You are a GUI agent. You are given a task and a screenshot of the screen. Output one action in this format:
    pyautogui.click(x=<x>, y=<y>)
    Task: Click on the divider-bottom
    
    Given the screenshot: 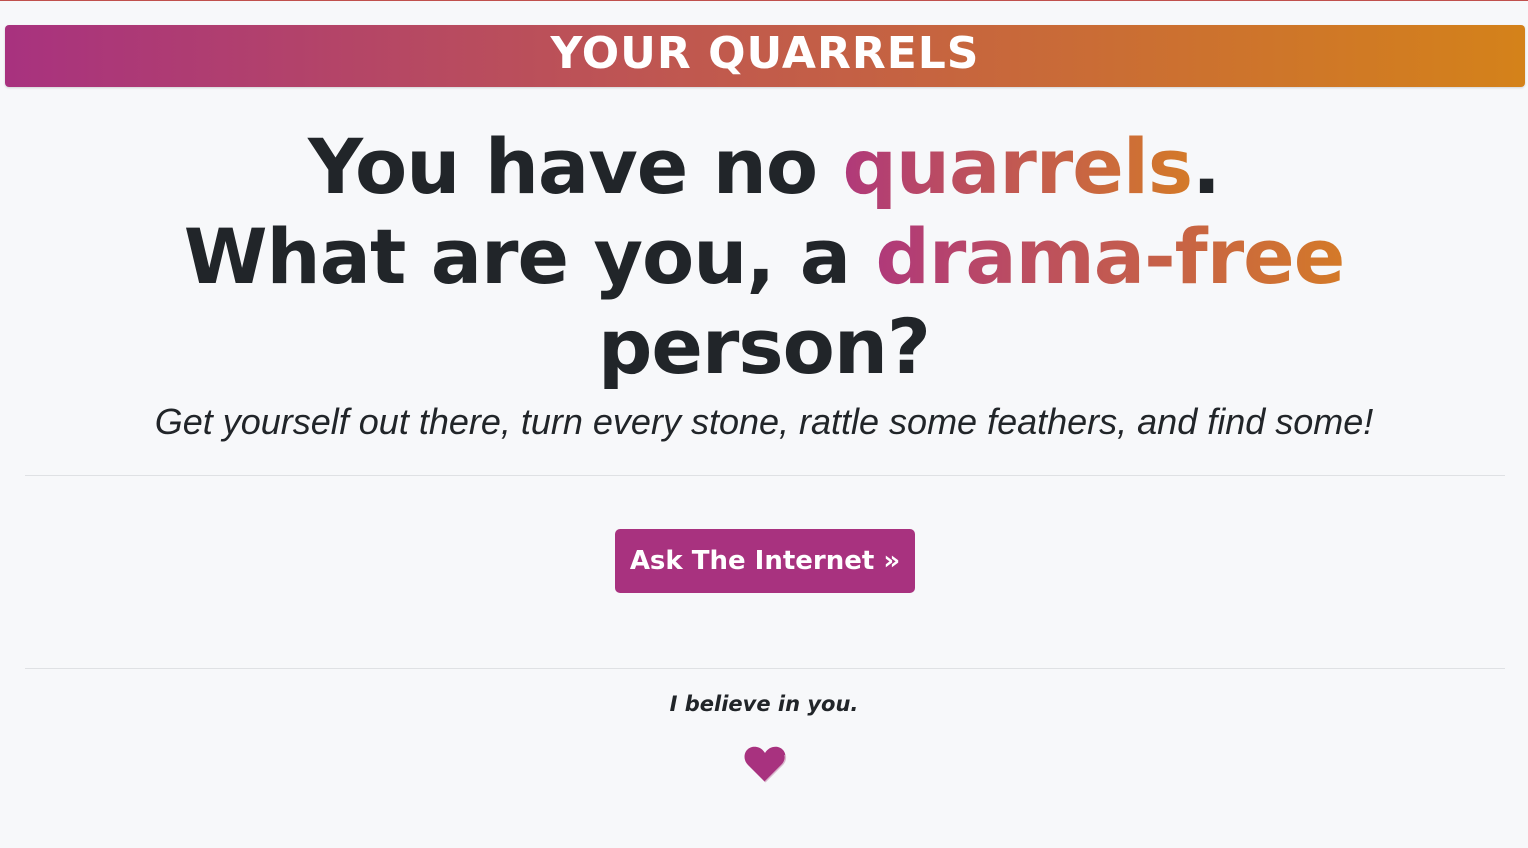 What is the action you would take?
    pyautogui.click(x=765, y=668)
    